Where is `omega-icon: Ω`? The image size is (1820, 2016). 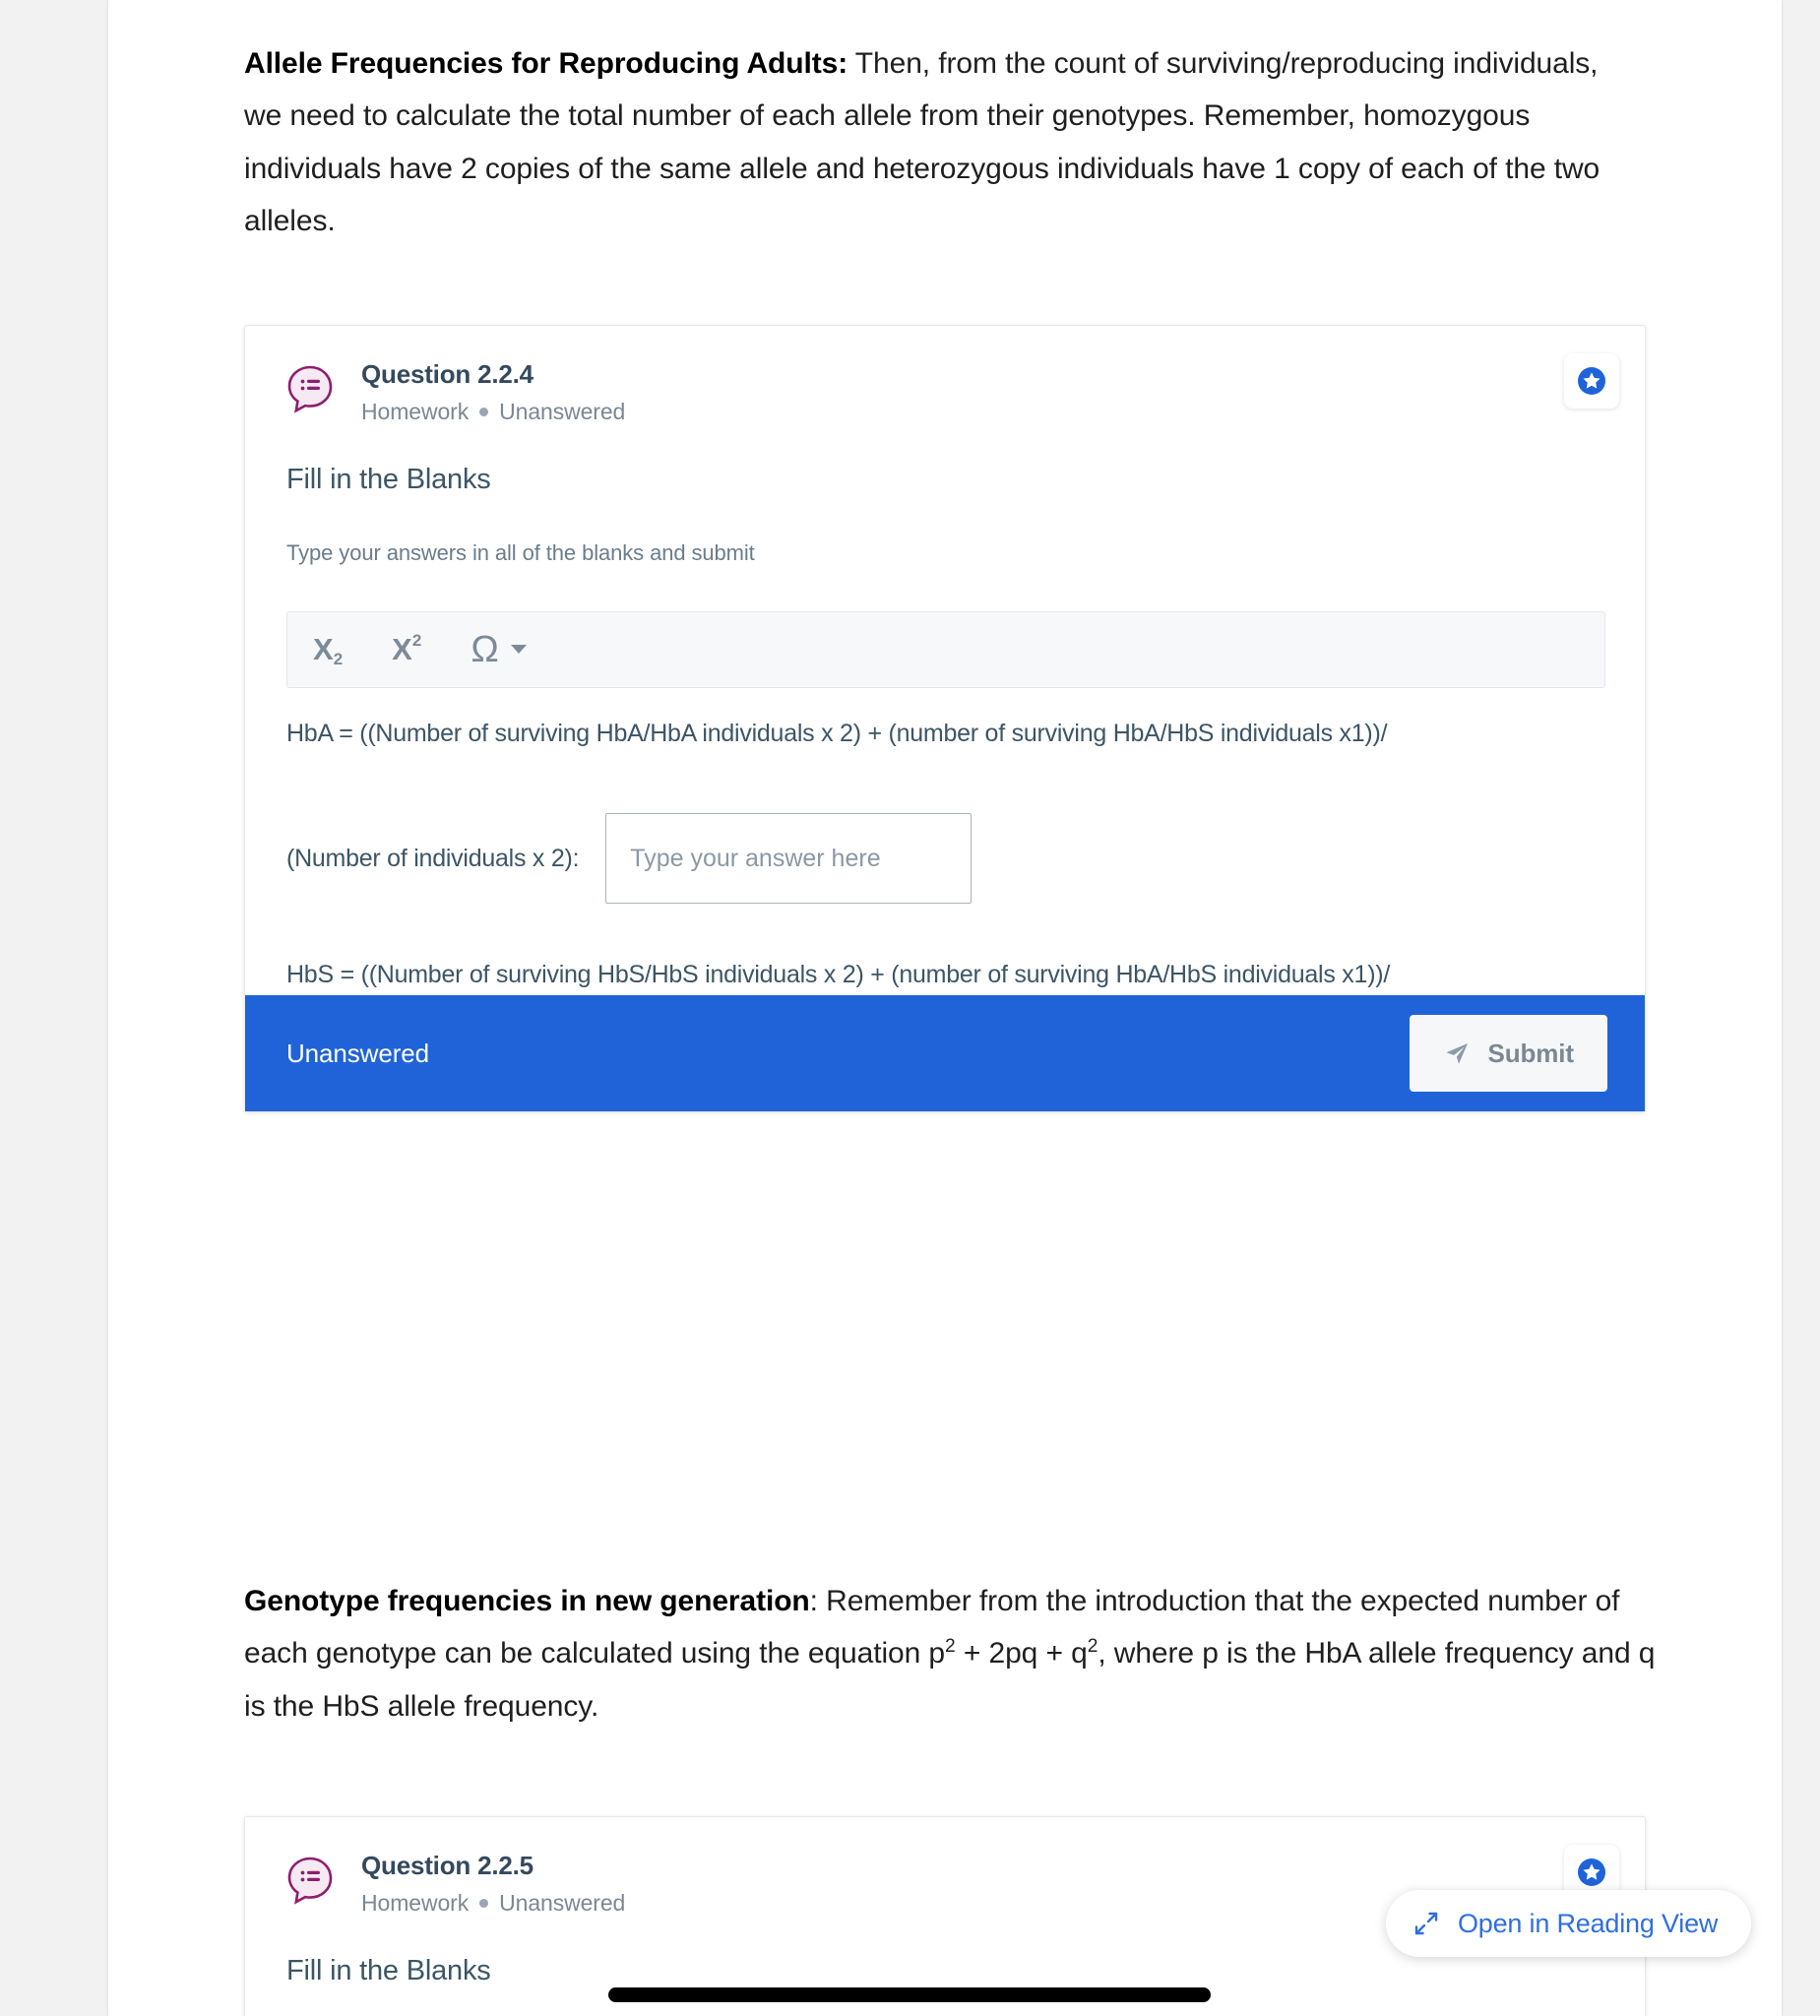
omega-icon: Ω is located at coordinates (485, 649).